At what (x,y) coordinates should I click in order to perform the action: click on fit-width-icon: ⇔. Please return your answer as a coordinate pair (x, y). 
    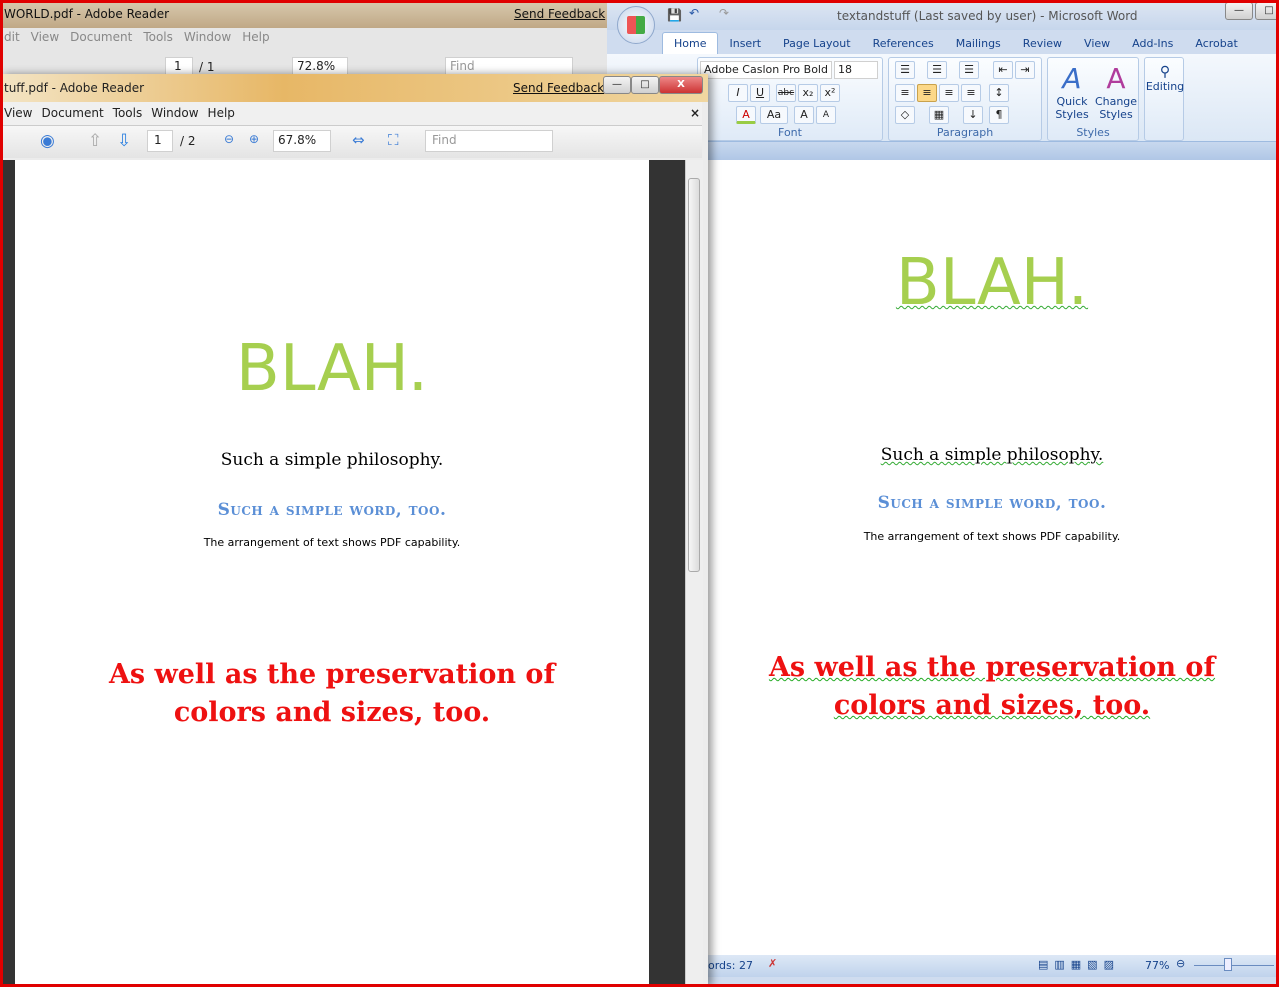
    Looking at the image, I should click on (358, 140).